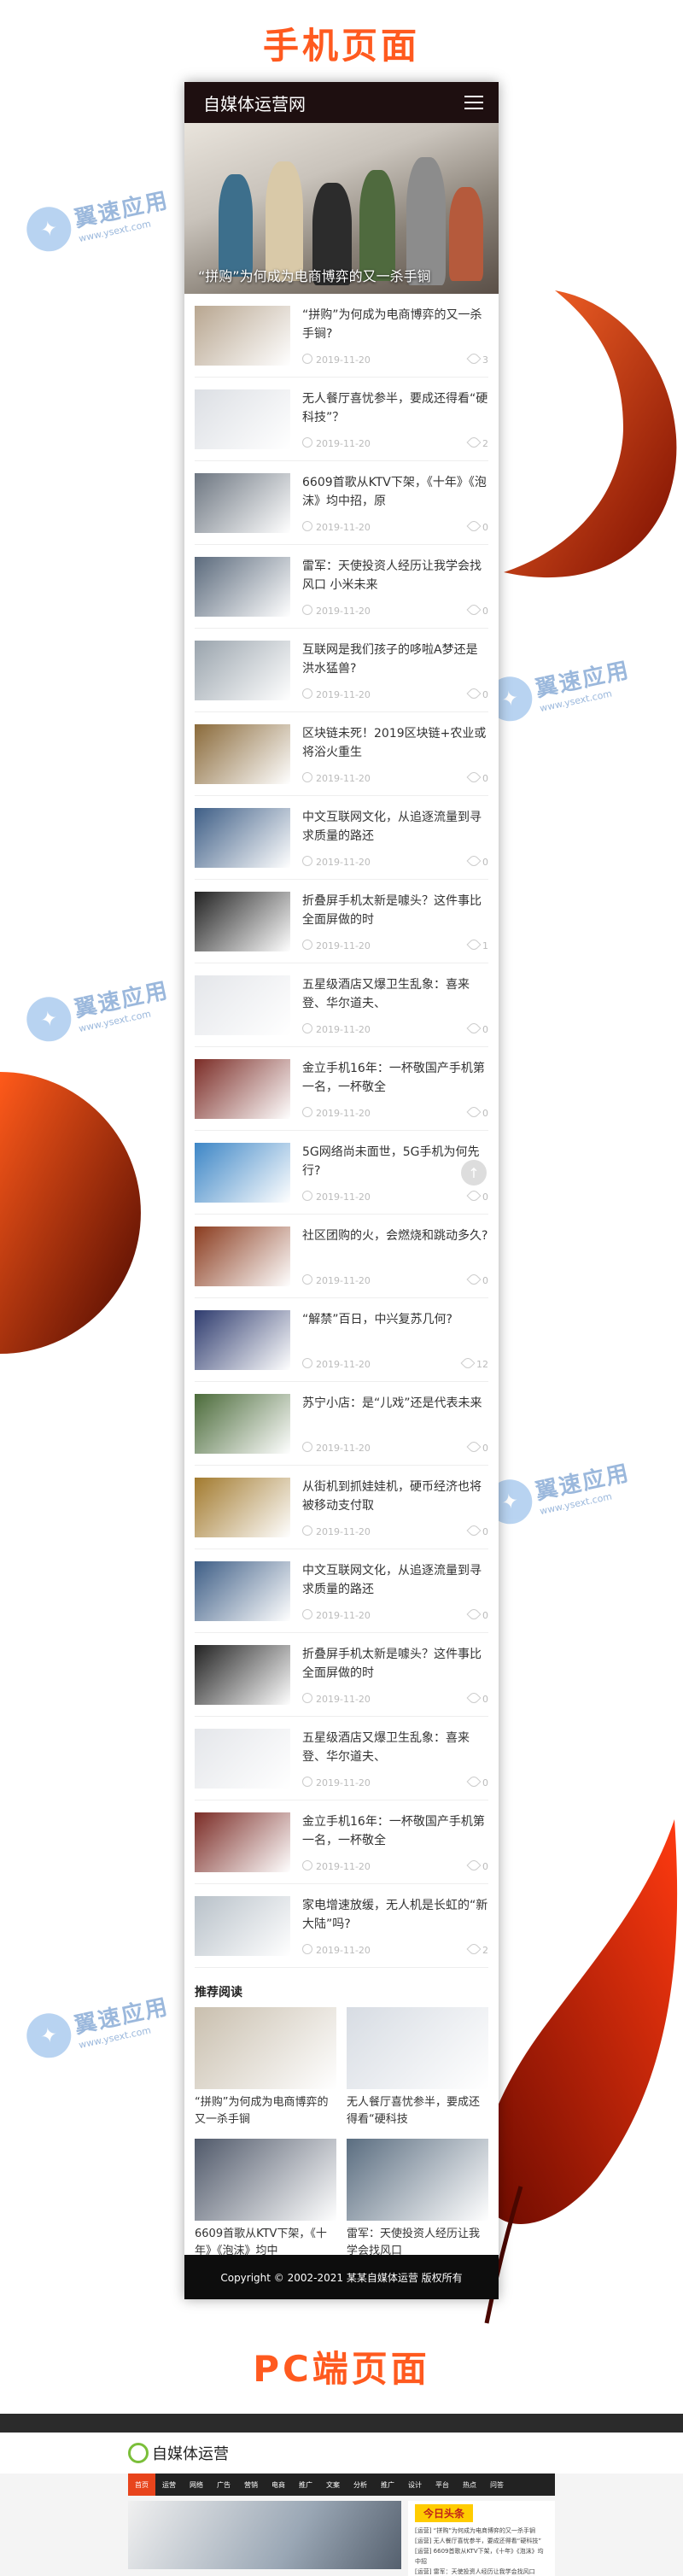  I want to click on recommend-card: “拼购”为何成为电商博弈的又一杀手锏, so click(265, 2067).